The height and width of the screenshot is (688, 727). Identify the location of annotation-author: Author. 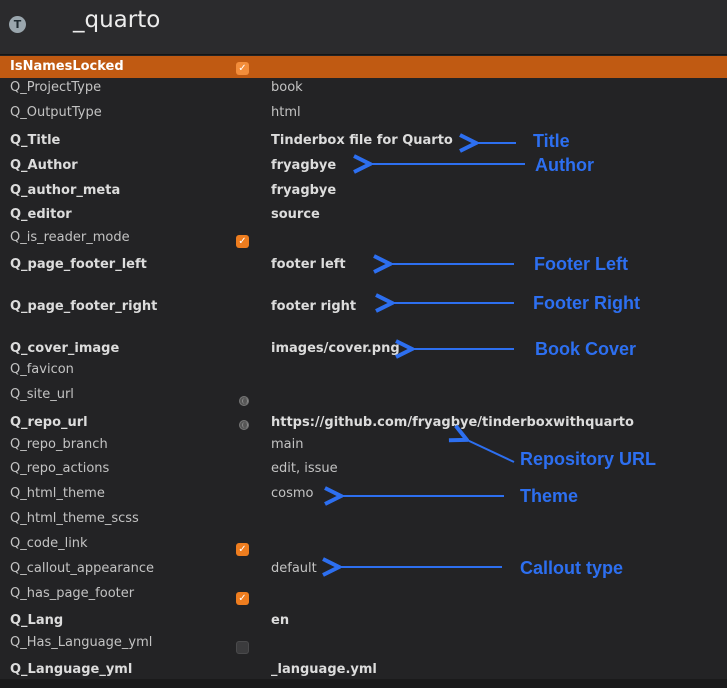
(564, 165).